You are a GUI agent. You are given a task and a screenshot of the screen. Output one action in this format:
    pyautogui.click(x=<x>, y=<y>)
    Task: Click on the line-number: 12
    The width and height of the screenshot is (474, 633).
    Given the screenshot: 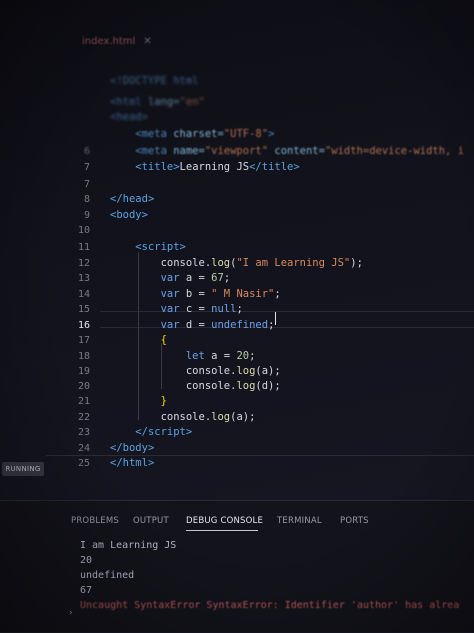 What is the action you would take?
    pyautogui.click(x=83, y=263)
    